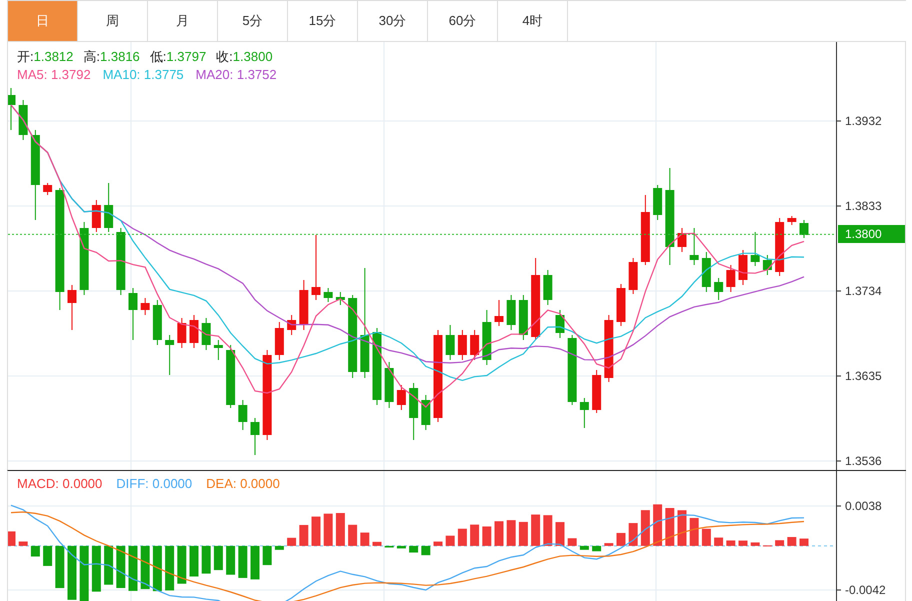 The width and height of the screenshot is (912, 601). Describe the element at coordinates (224, 56) in the screenshot. I see `legend-label: 收:` at that location.